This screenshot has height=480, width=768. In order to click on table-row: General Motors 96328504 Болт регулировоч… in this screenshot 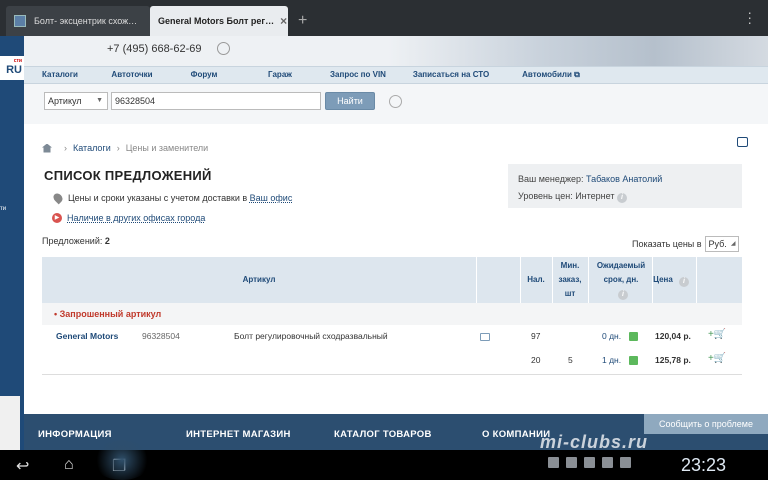, I will do `click(392, 337)`.